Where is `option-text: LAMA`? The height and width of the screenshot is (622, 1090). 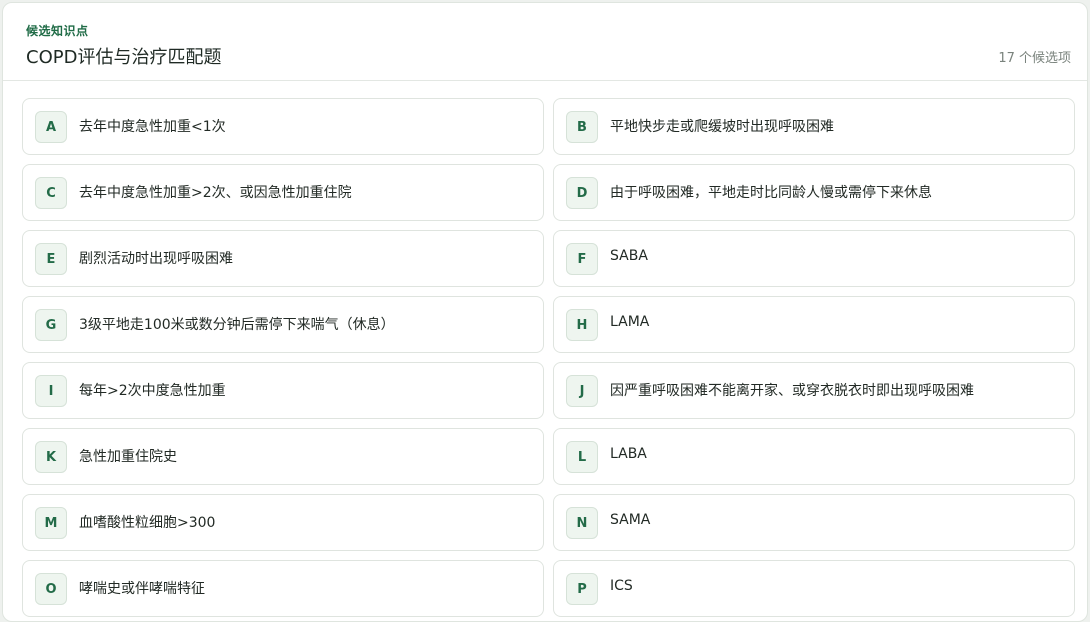
option-text: LAMA is located at coordinates (630, 322).